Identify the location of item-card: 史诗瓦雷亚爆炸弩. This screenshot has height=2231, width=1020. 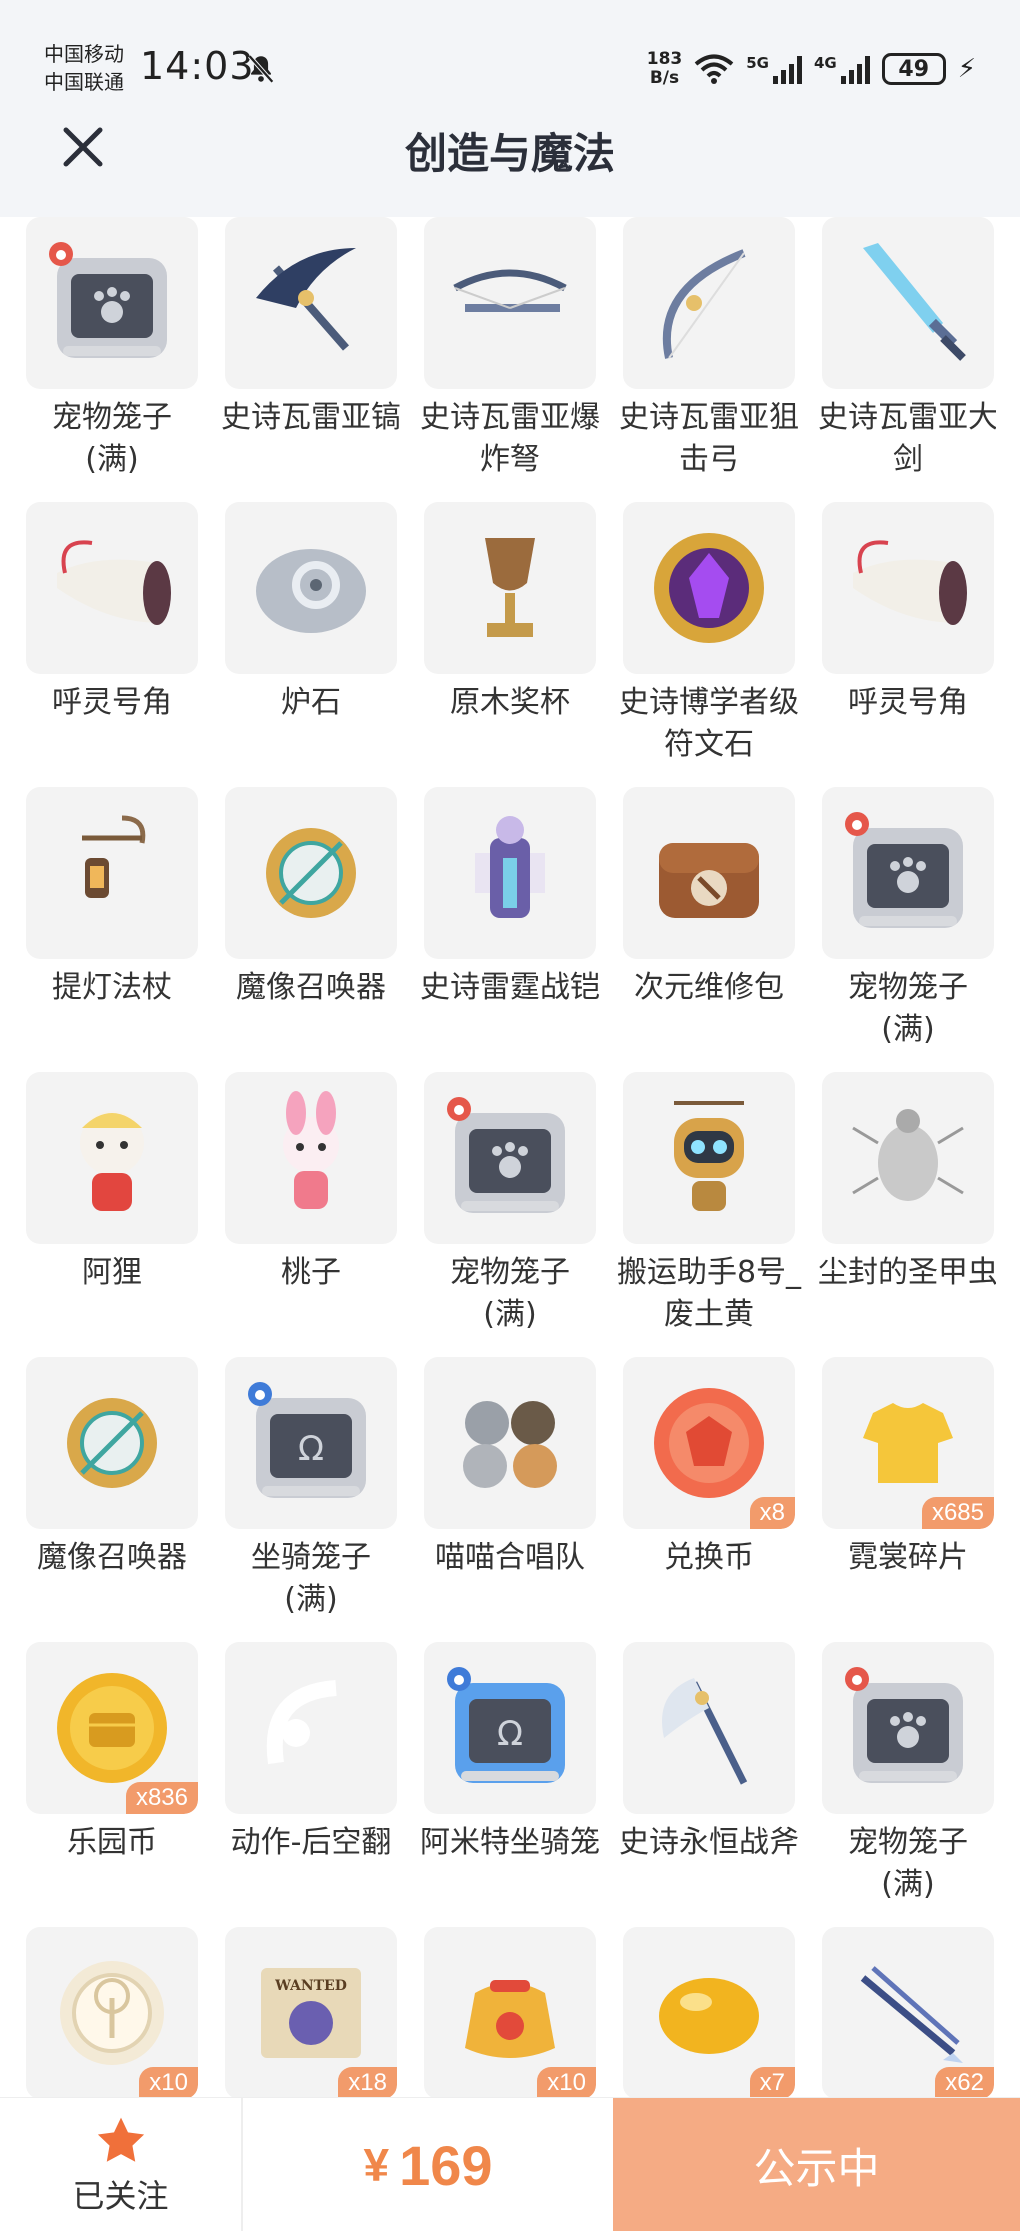
(510, 359).